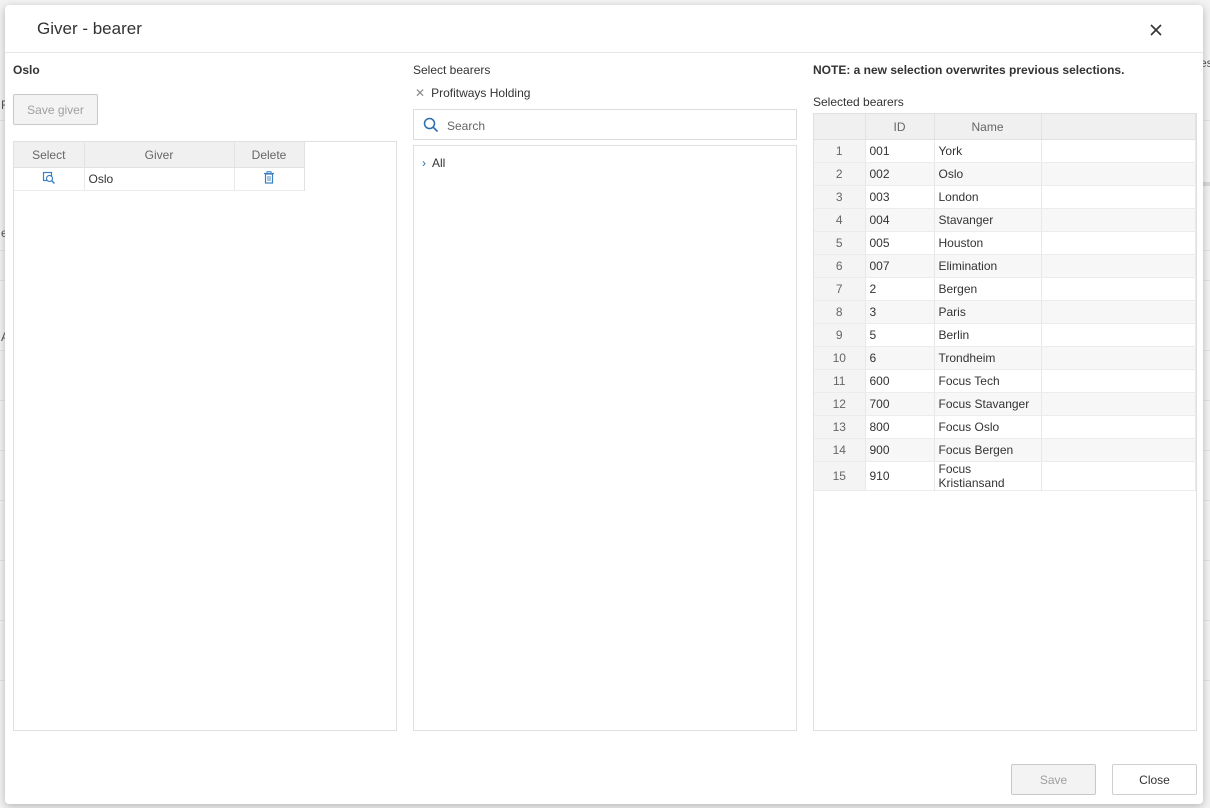 Image resolution: width=1210 pixels, height=808 pixels. What do you see at coordinates (900, 427) in the screenshot?
I see `bearer-id-cell: 800` at bounding box center [900, 427].